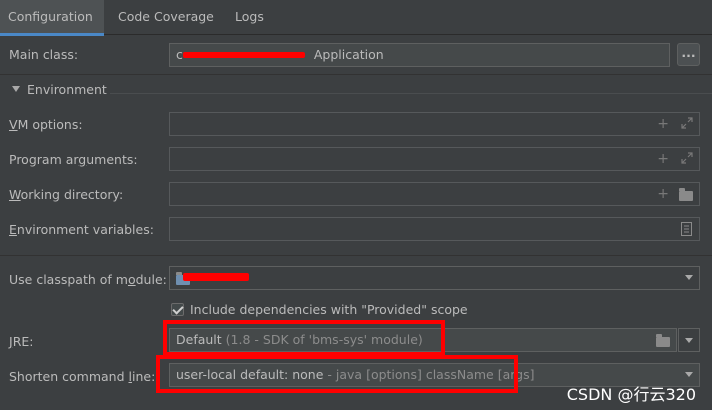 This screenshot has width=712, height=410. What do you see at coordinates (143, 376) in the screenshot?
I see `label-text: ine:` at bounding box center [143, 376].